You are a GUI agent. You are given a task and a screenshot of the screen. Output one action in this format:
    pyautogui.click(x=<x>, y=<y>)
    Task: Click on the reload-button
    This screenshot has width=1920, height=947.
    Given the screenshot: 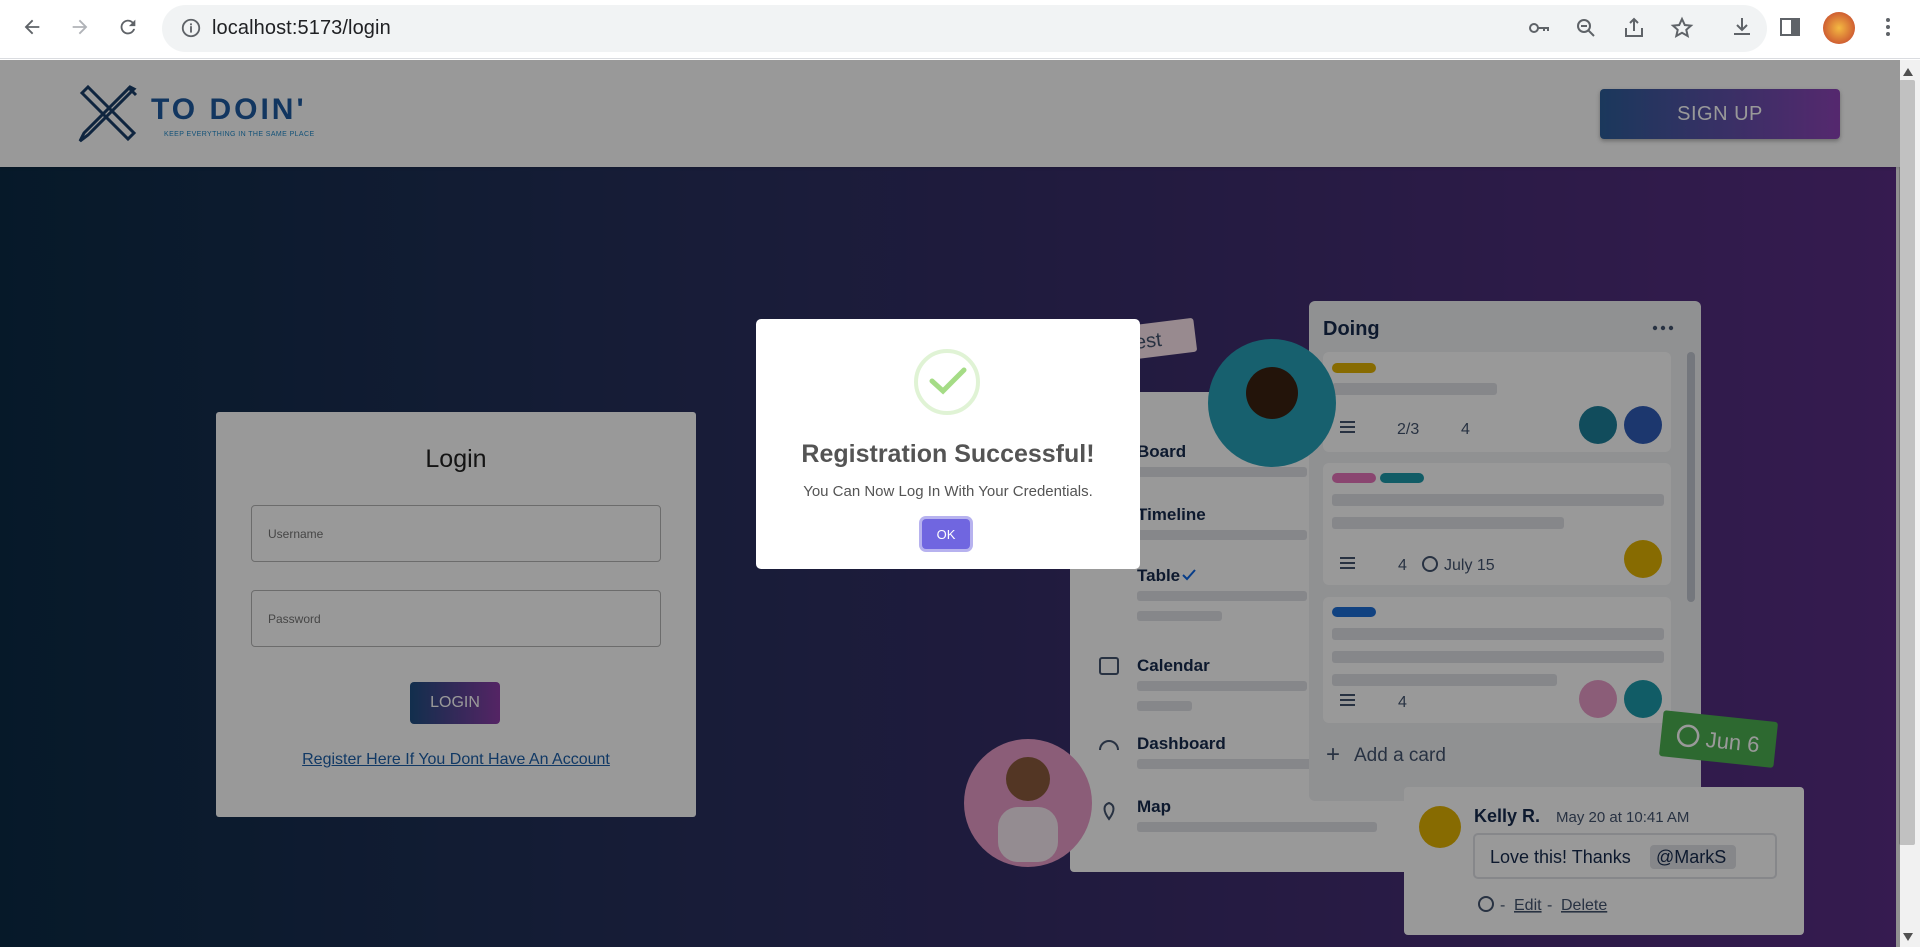 What is the action you would take?
    pyautogui.click(x=128, y=27)
    